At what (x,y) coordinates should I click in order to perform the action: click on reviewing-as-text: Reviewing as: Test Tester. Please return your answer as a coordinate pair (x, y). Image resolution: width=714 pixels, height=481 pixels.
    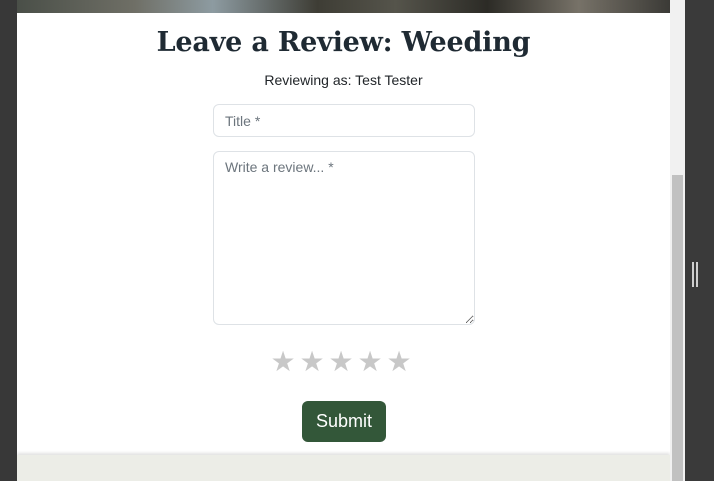
    Looking at the image, I should click on (343, 80).